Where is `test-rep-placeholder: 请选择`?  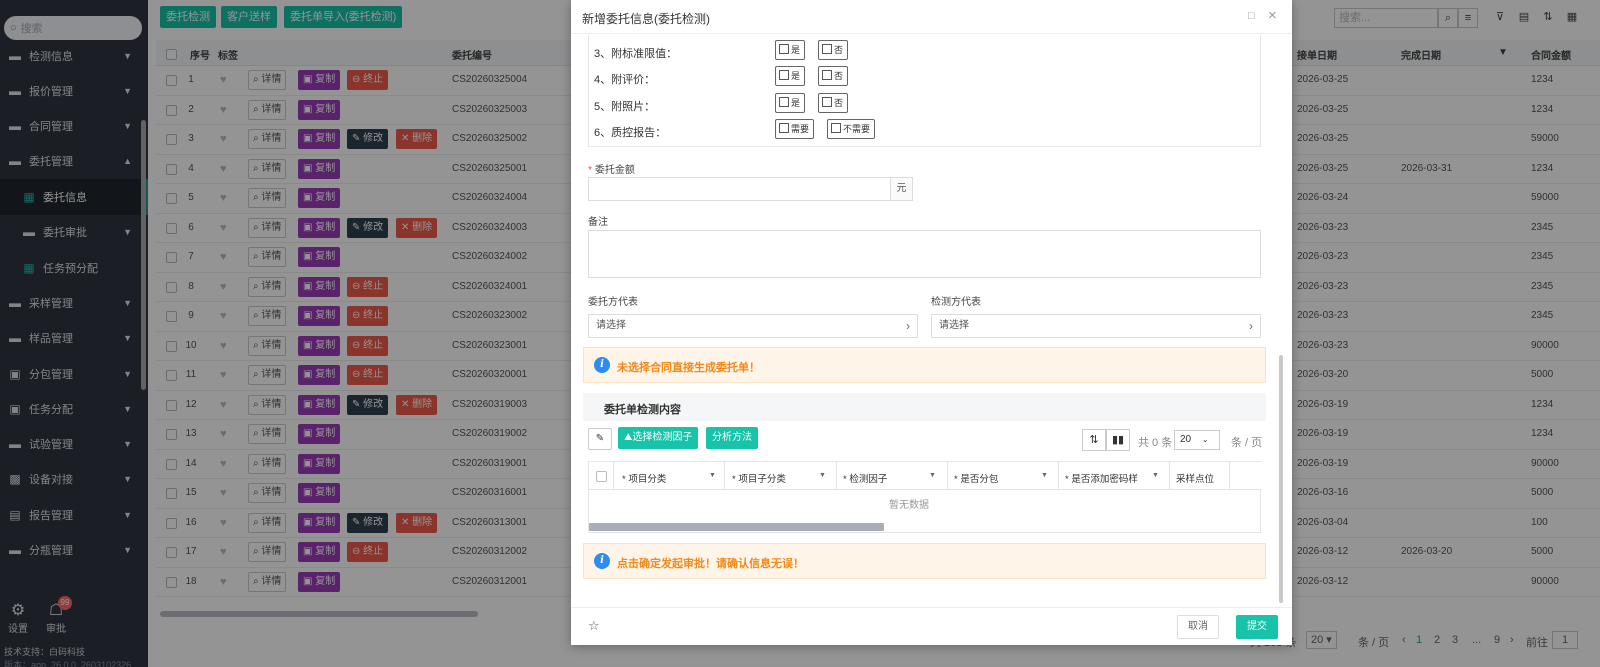 test-rep-placeholder: 请选择 is located at coordinates (954, 325).